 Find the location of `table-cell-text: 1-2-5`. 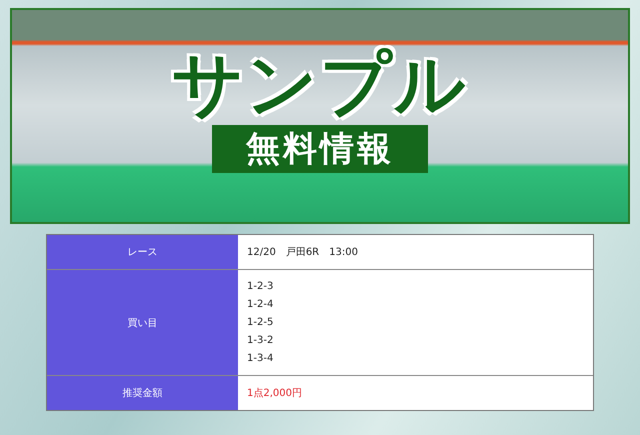

table-cell-text: 1-2-5 is located at coordinates (260, 322).